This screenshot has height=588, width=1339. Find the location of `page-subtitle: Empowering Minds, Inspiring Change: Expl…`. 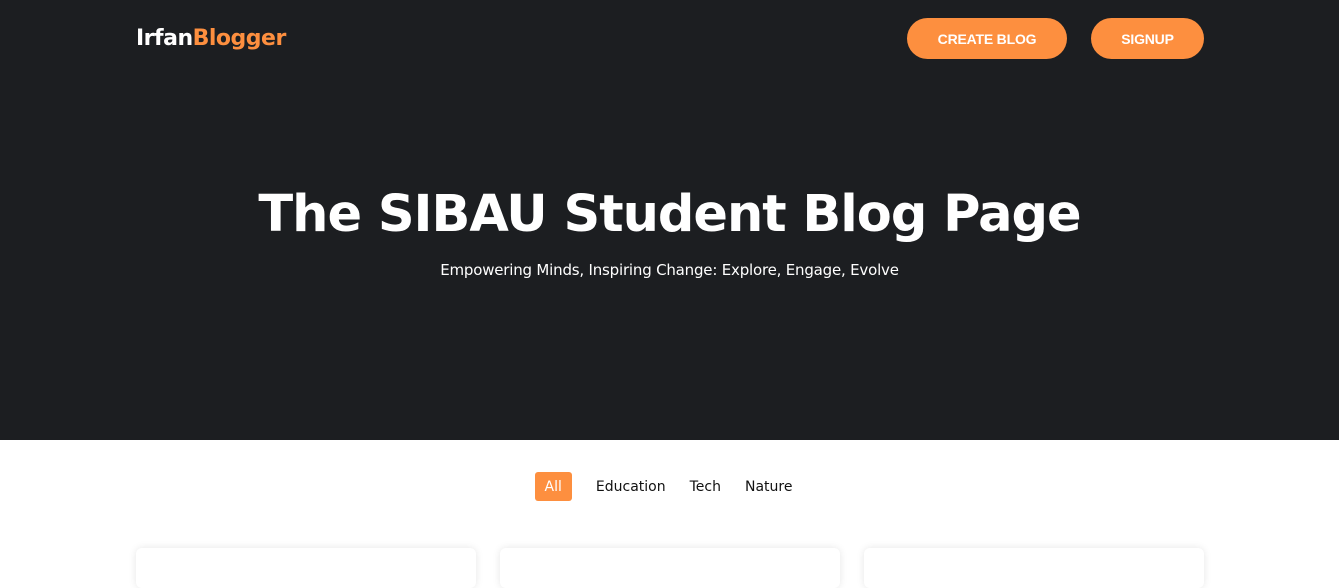

page-subtitle: Empowering Minds, Inspiring Change: Expl… is located at coordinates (669, 270).